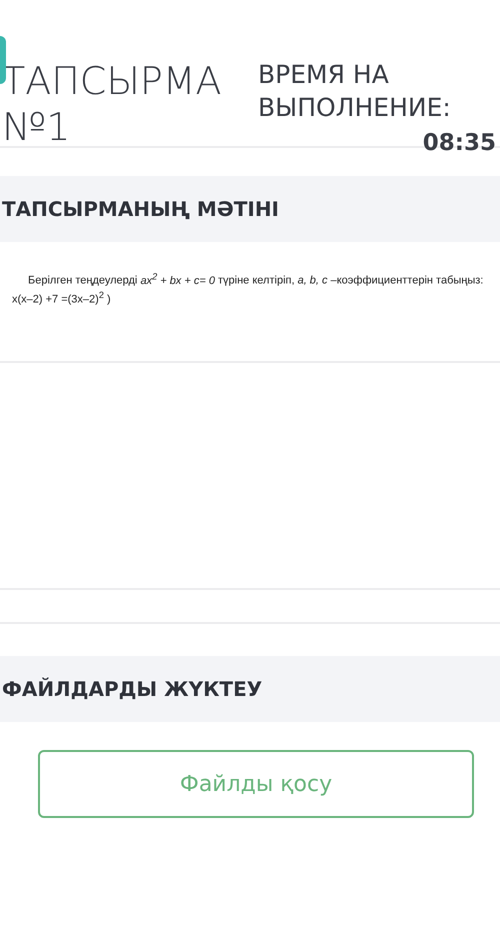  What do you see at coordinates (3, 60) in the screenshot?
I see `side-tab` at bounding box center [3, 60].